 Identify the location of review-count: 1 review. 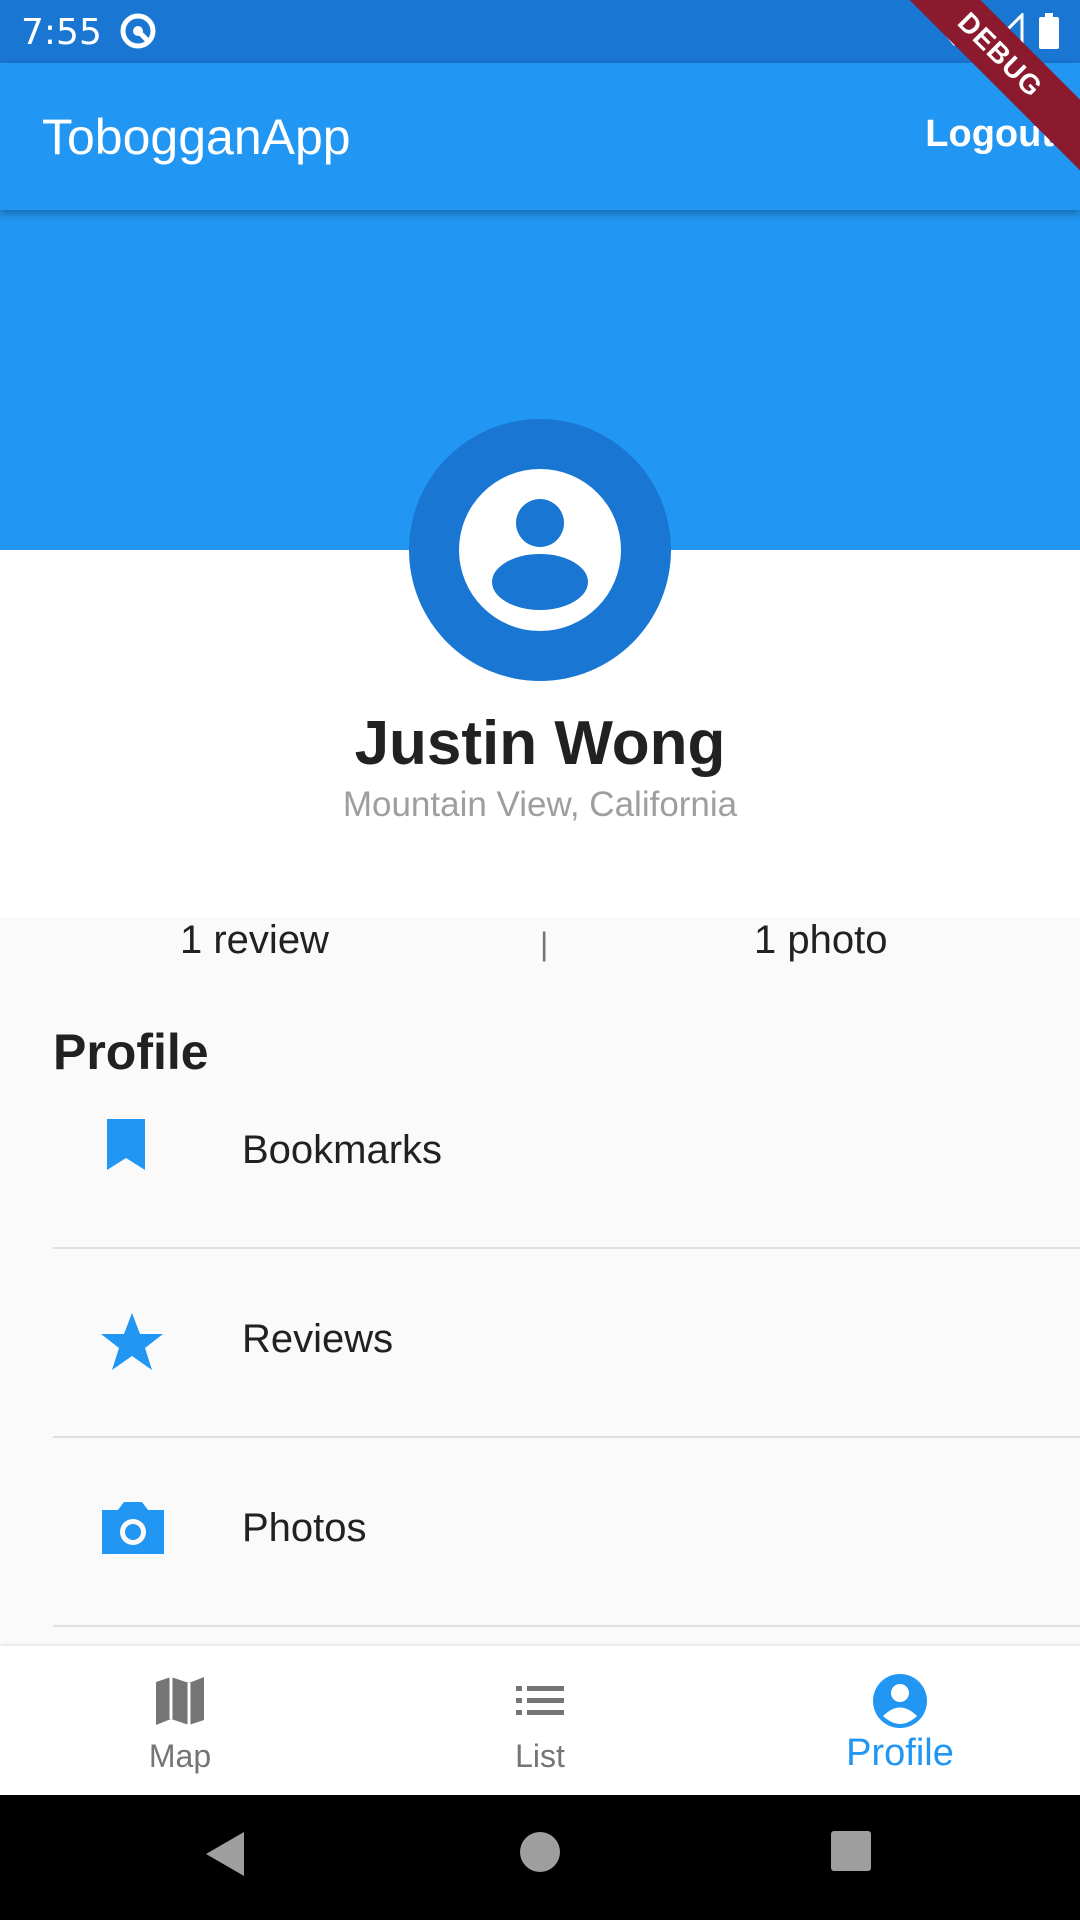
(254, 940).